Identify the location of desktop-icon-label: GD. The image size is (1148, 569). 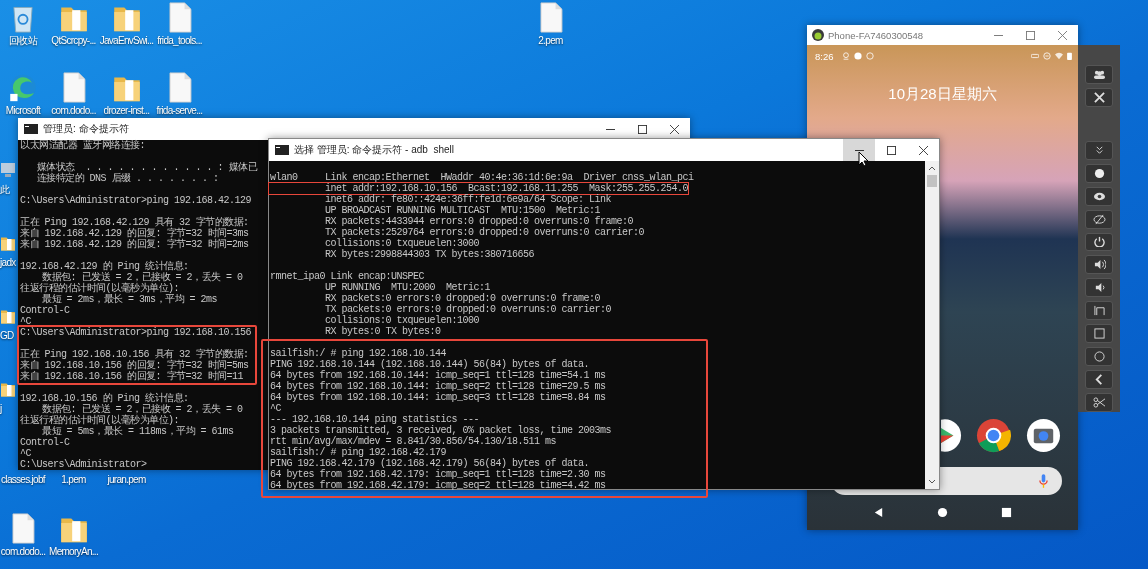
(7, 335).